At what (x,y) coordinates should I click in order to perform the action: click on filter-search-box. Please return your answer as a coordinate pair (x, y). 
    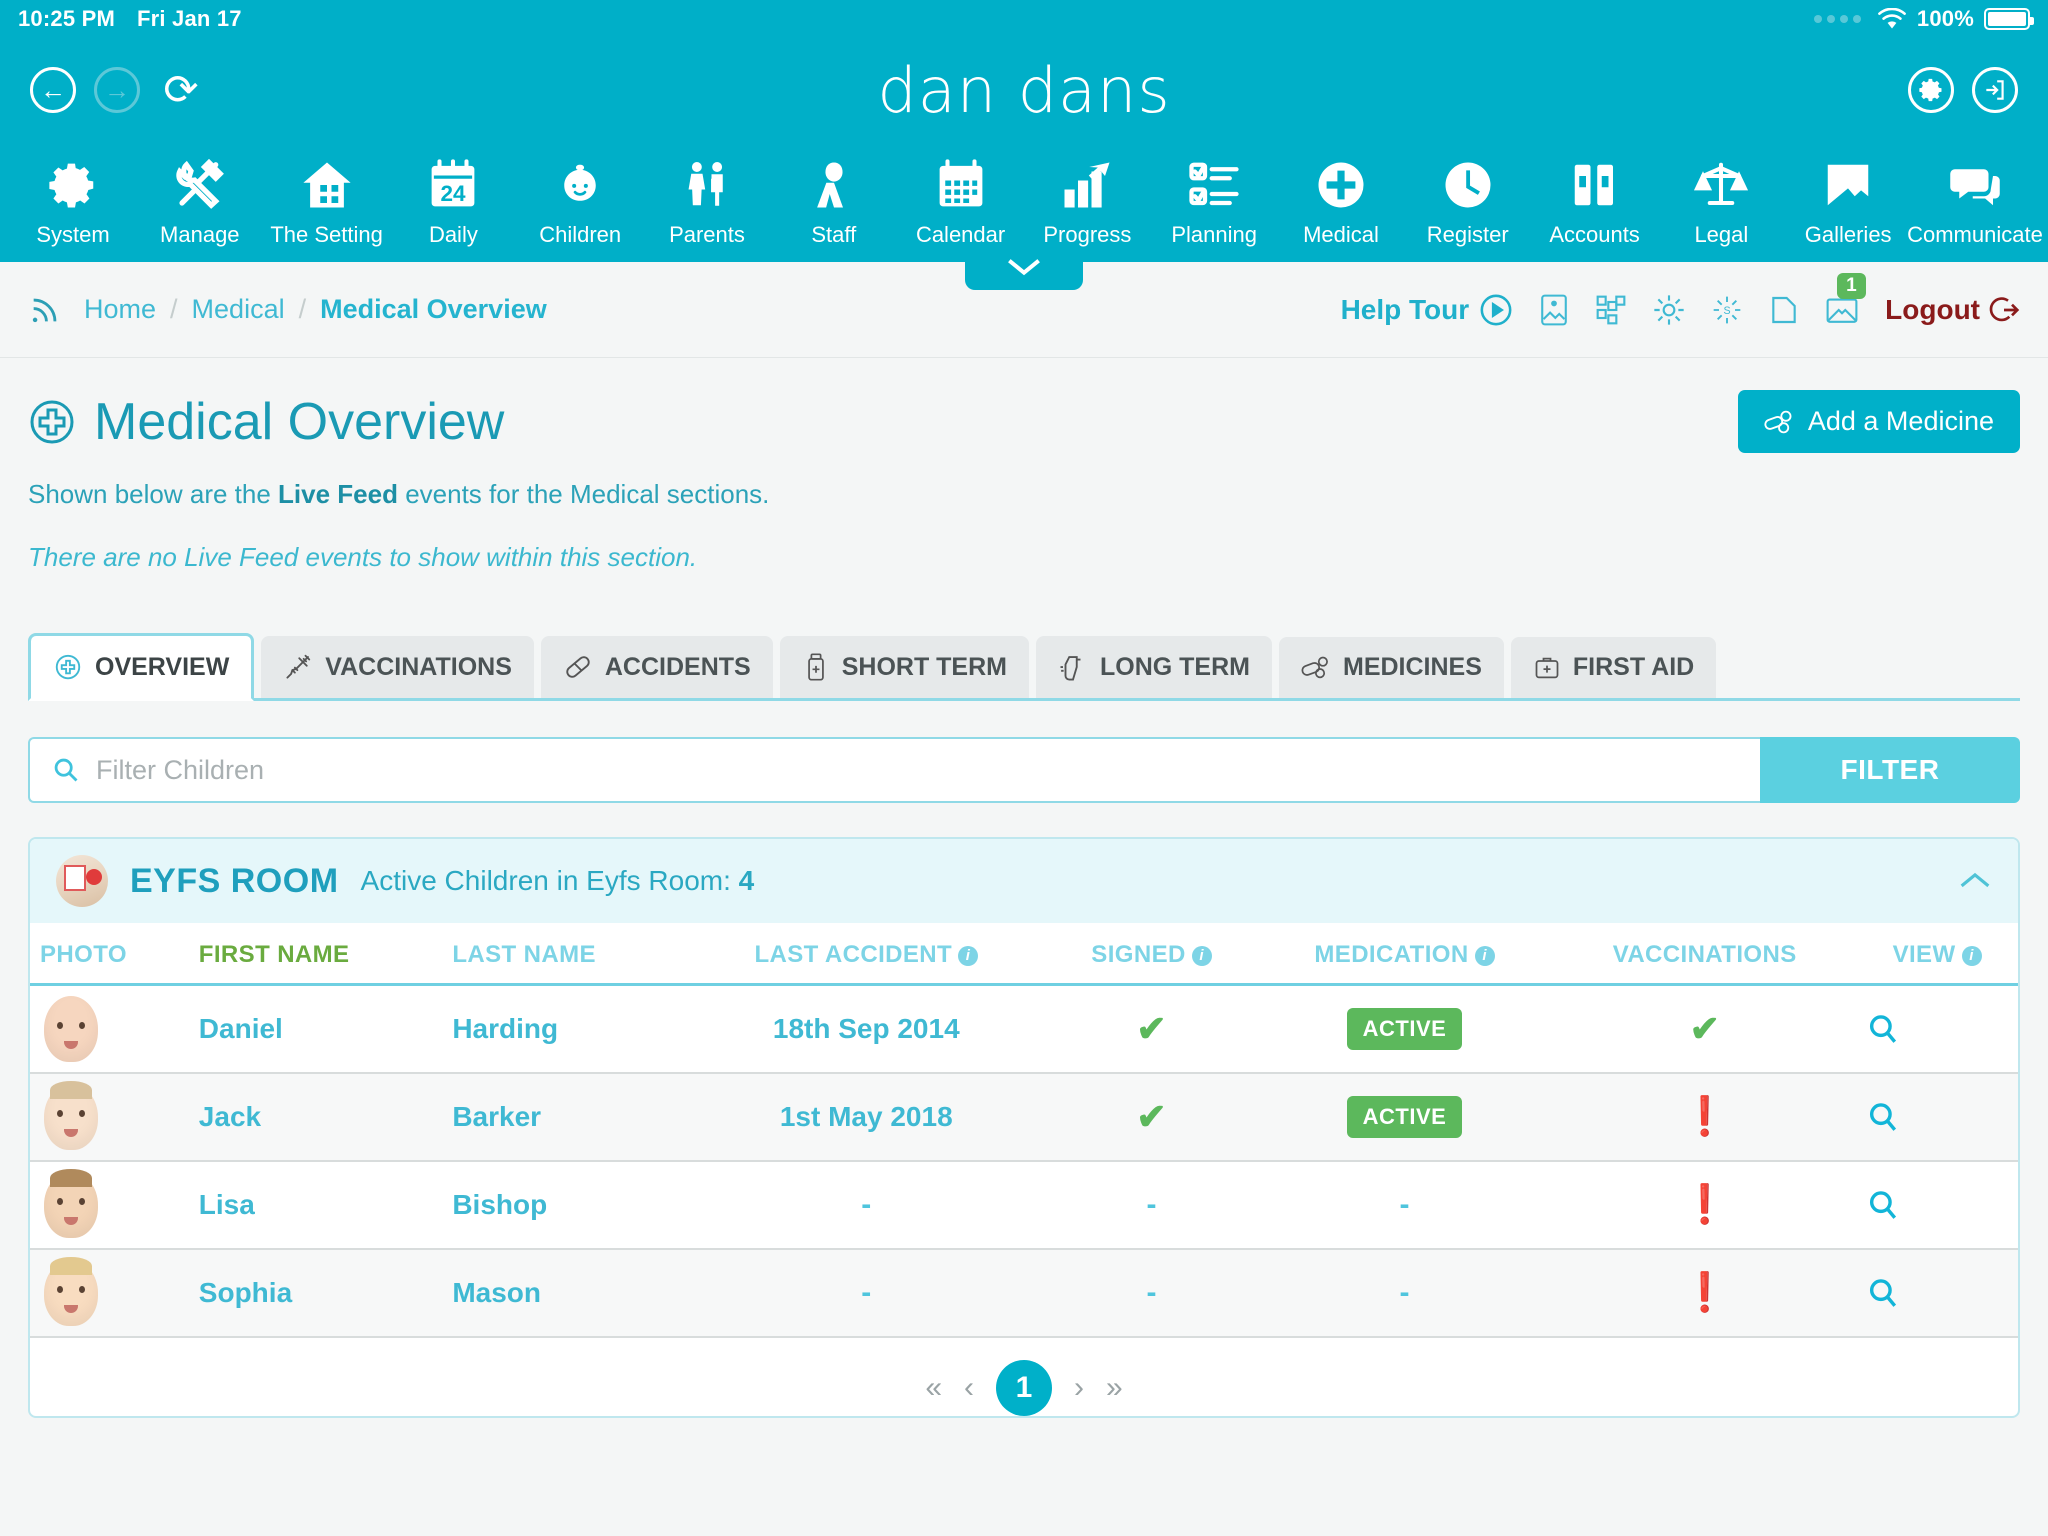
    Looking at the image, I should click on (894, 770).